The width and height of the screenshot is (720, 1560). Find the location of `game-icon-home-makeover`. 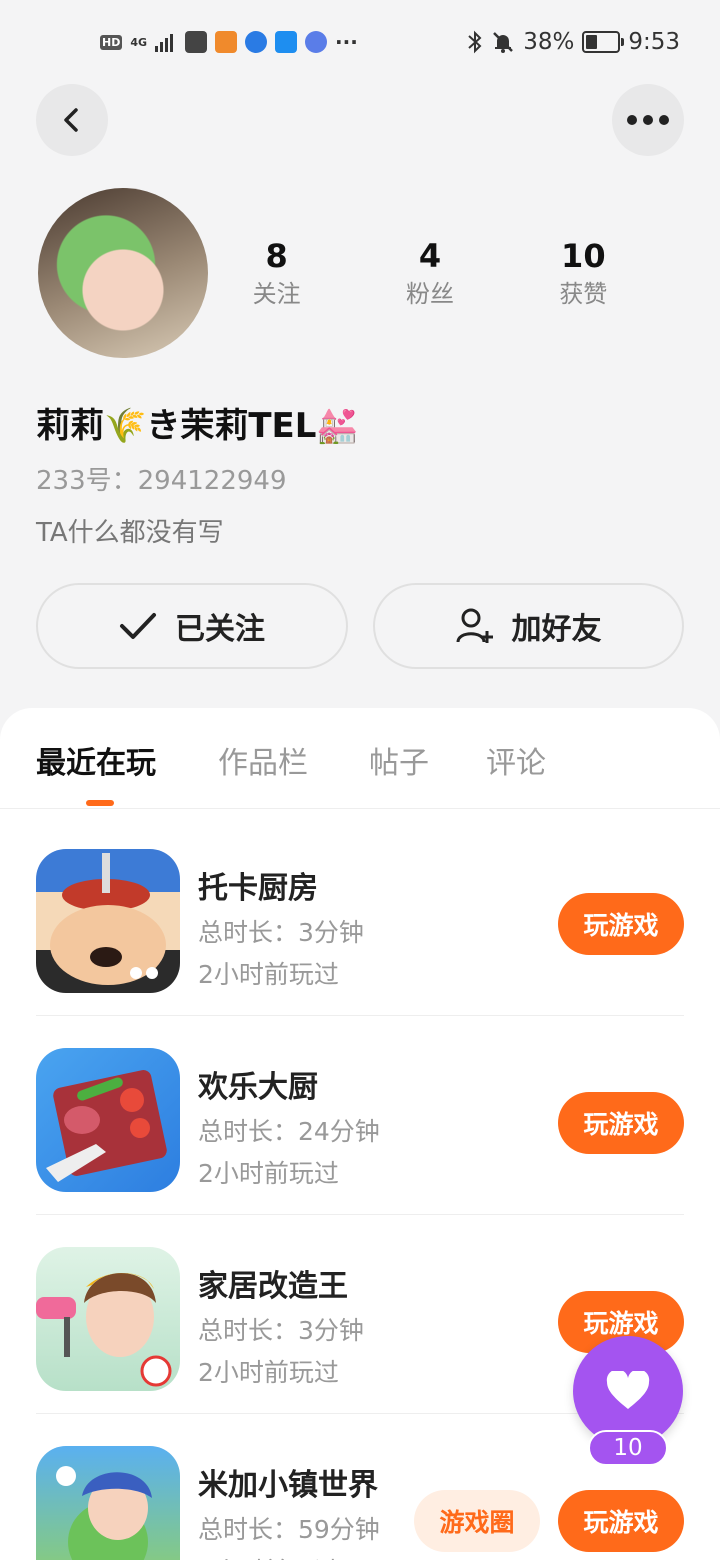

game-icon-home-makeover is located at coordinates (108, 1319).